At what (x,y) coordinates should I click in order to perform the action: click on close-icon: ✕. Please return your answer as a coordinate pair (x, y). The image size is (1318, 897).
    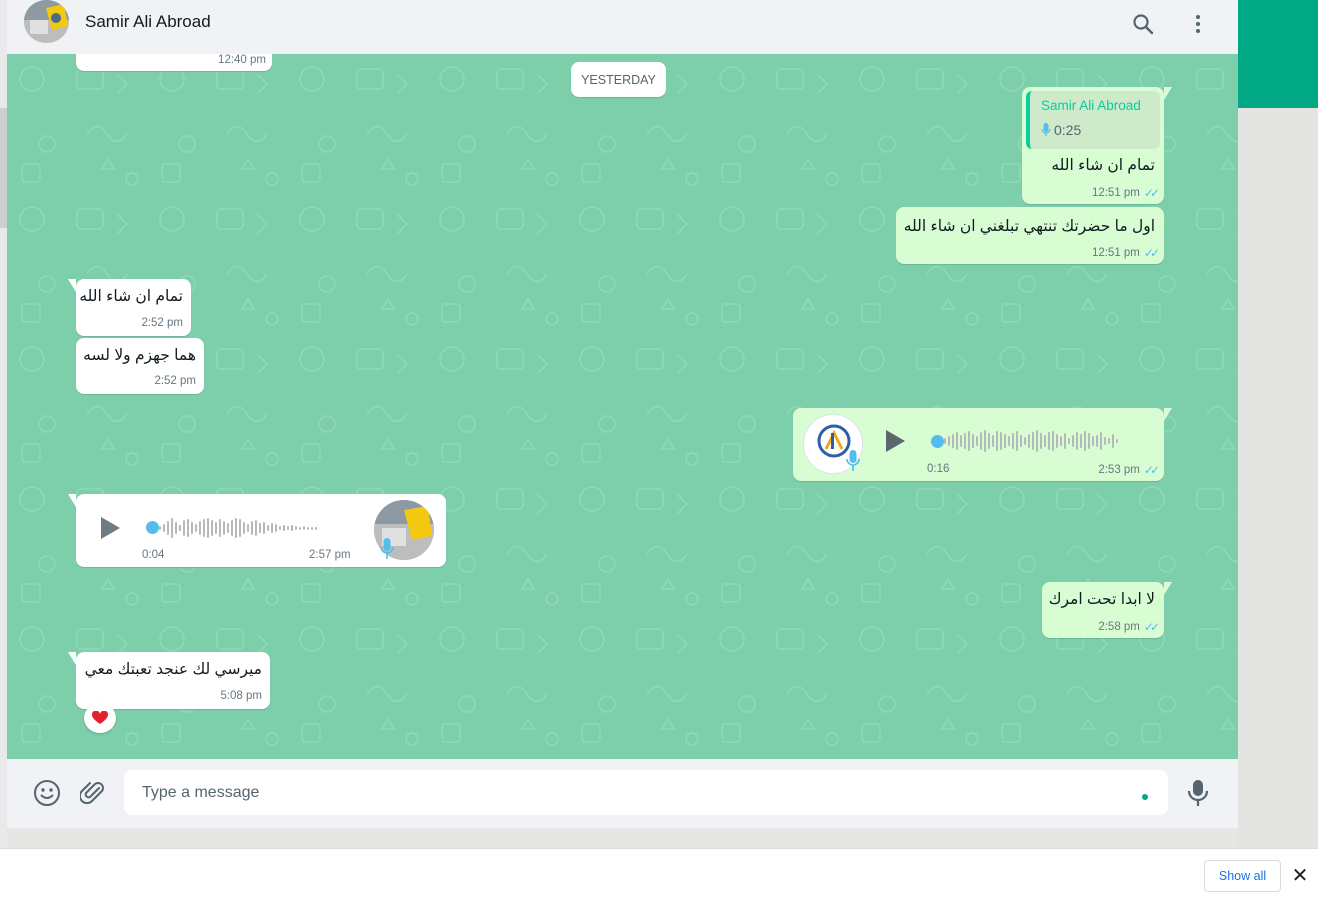
    Looking at the image, I should click on (1300, 875).